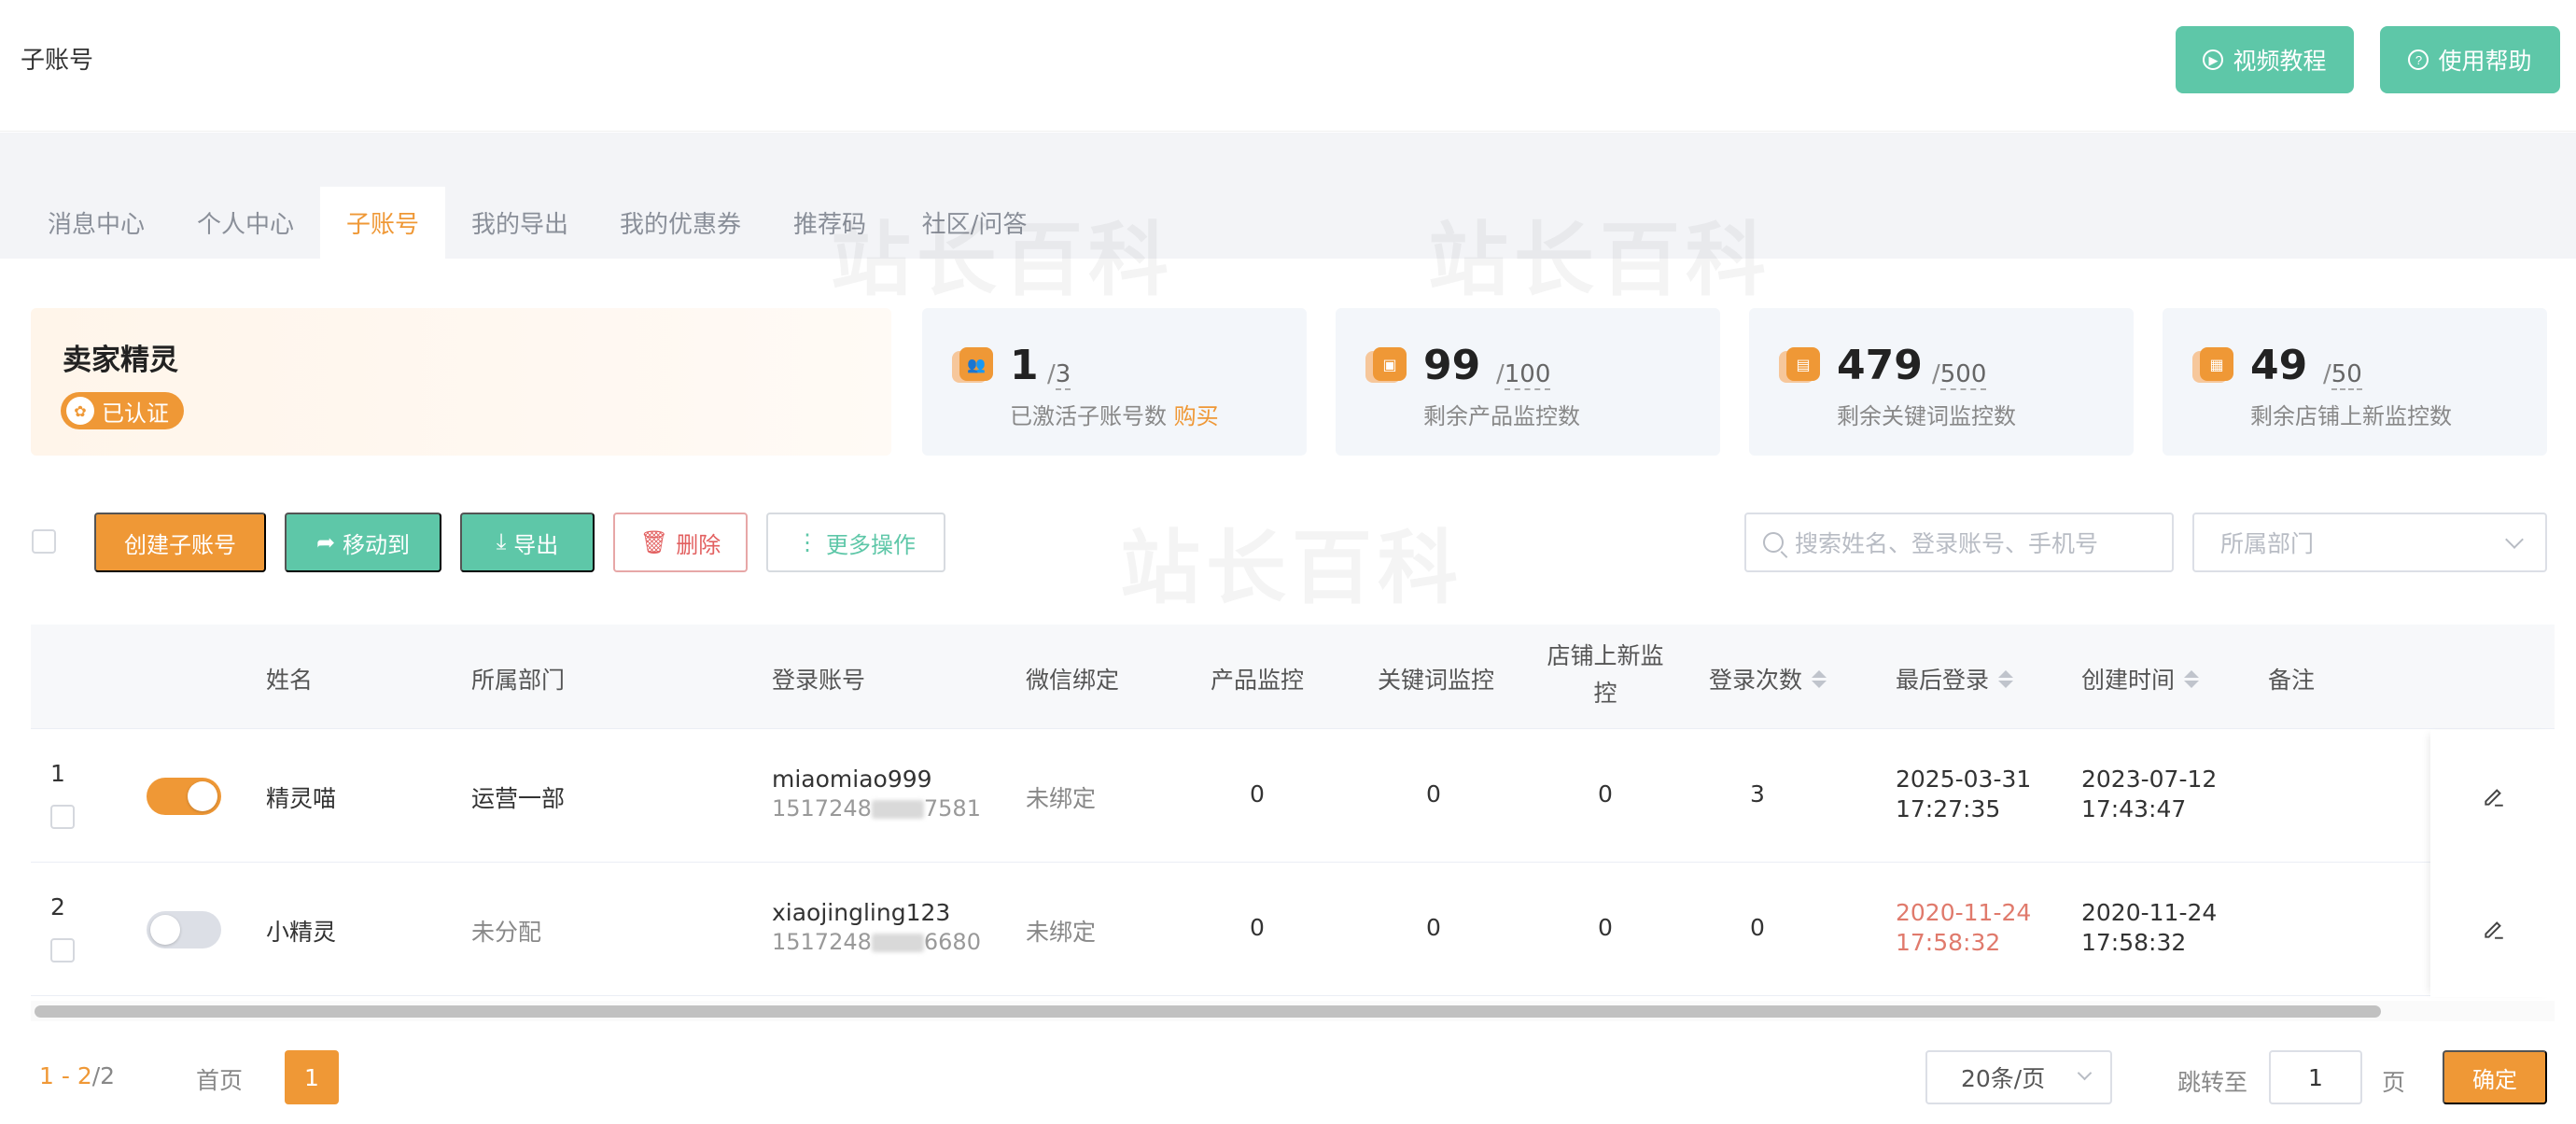  I want to click on move-to-button: ➦ 移动到, so click(363, 542).